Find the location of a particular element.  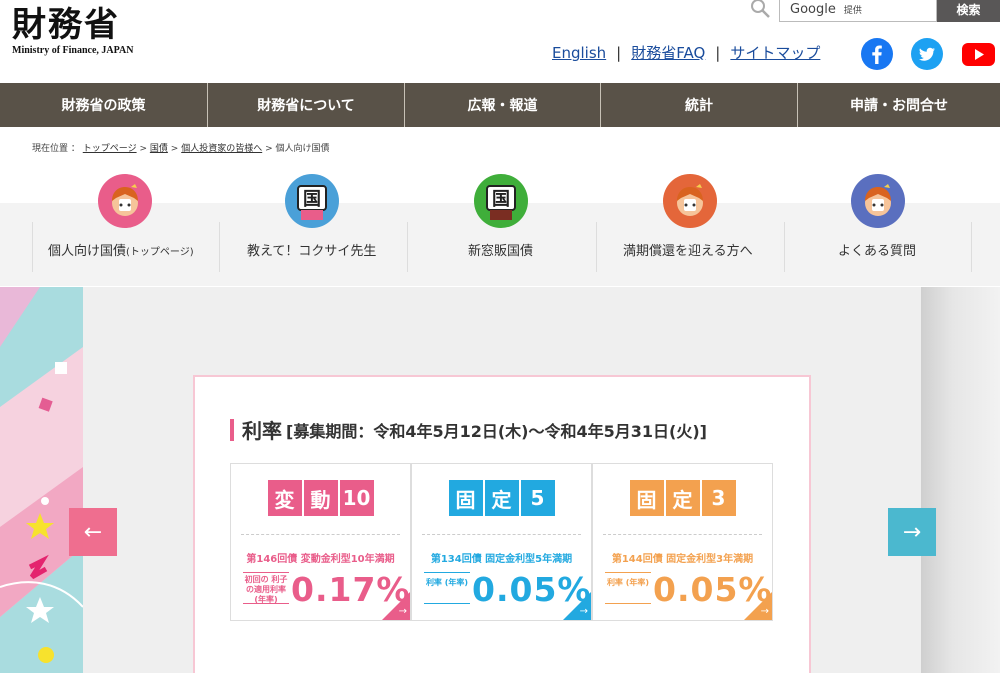

header-links: English | 財務省FAQ | サイトマップ is located at coordinates (686, 52).